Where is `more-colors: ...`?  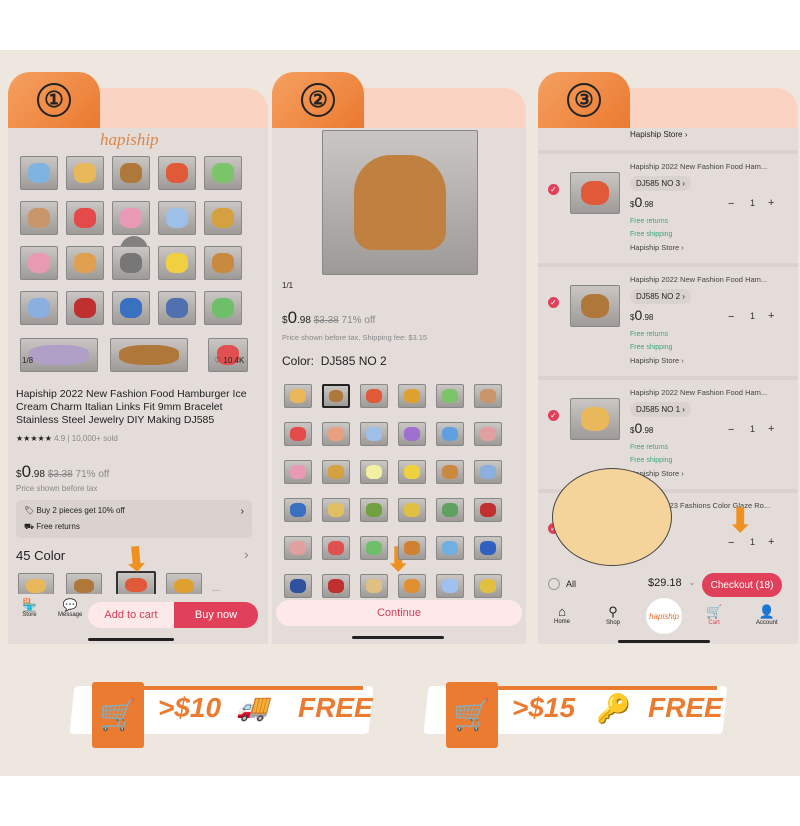 more-colors: ... is located at coordinates (216, 588).